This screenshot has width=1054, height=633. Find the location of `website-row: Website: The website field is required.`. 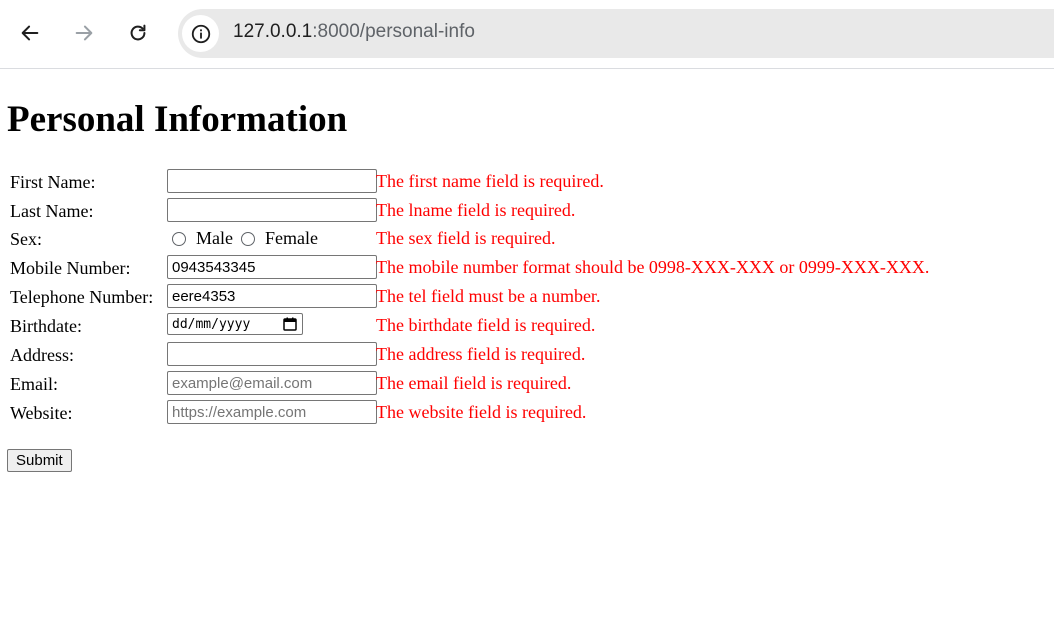

website-row: Website: The website field is required. is located at coordinates (527, 413).